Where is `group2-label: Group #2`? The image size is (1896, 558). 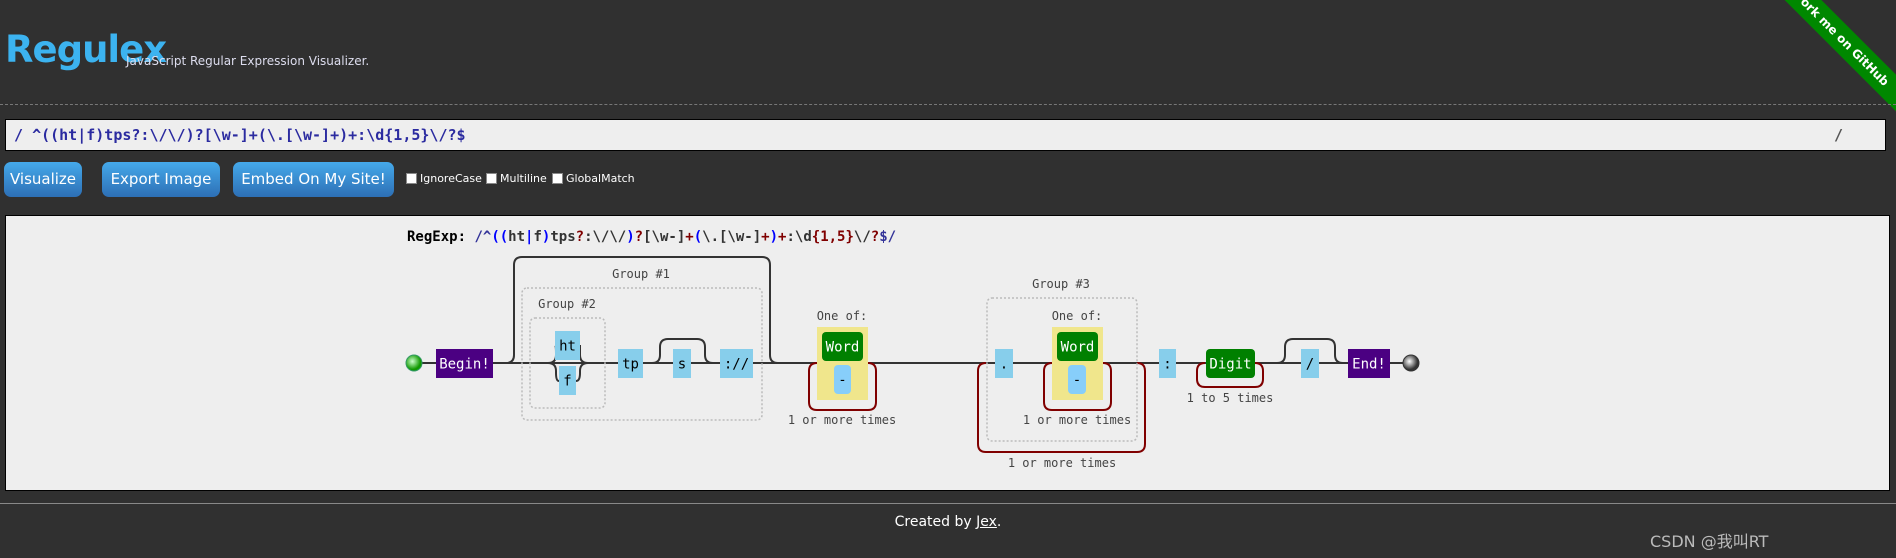
group2-label: Group #2 is located at coordinates (567, 304).